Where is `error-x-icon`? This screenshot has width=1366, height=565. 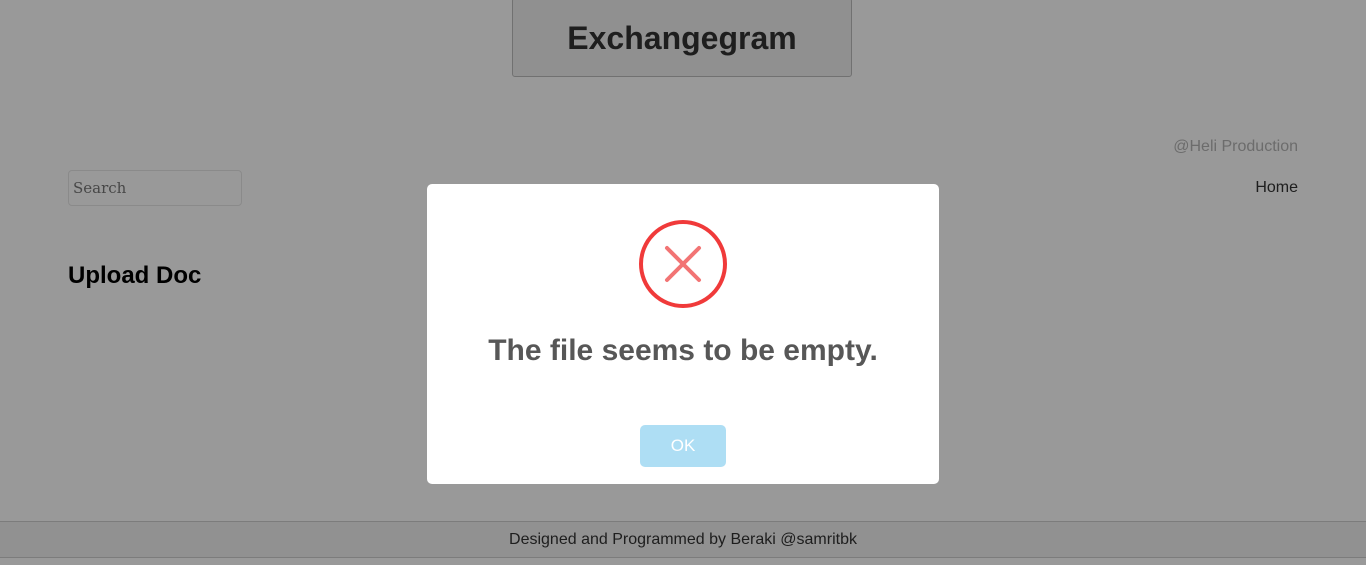 error-x-icon is located at coordinates (683, 264).